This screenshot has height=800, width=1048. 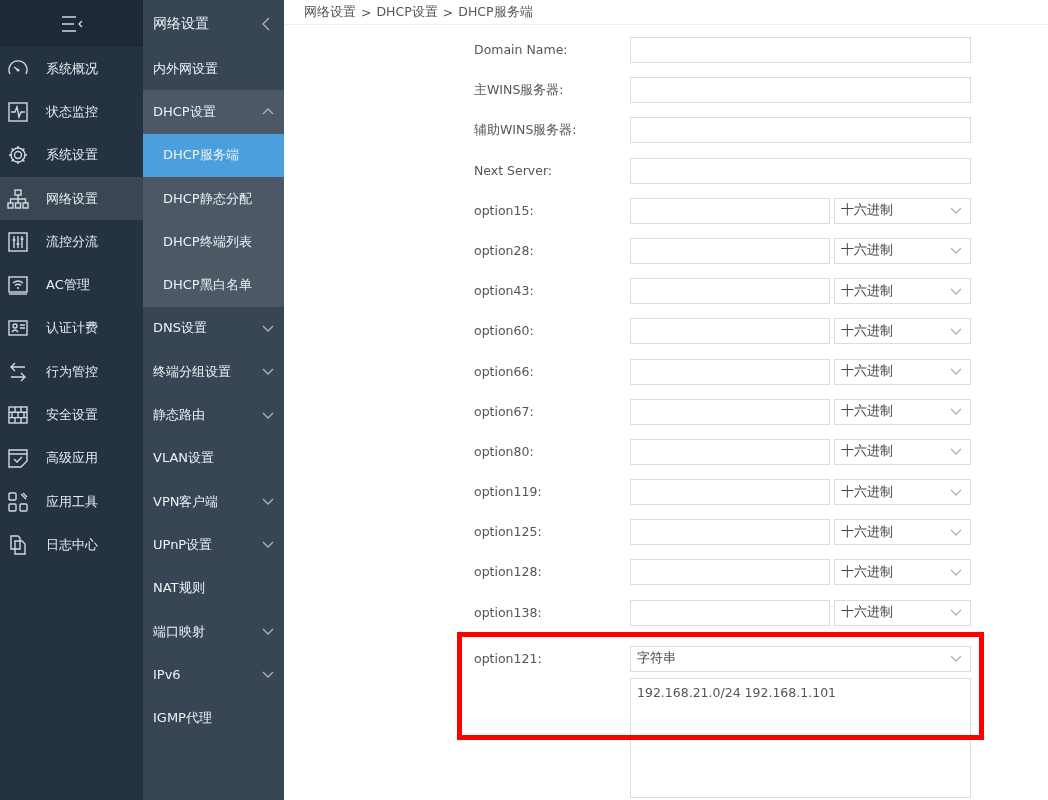 I want to click on nav-item: 系统设置, so click(x=71, y=155).